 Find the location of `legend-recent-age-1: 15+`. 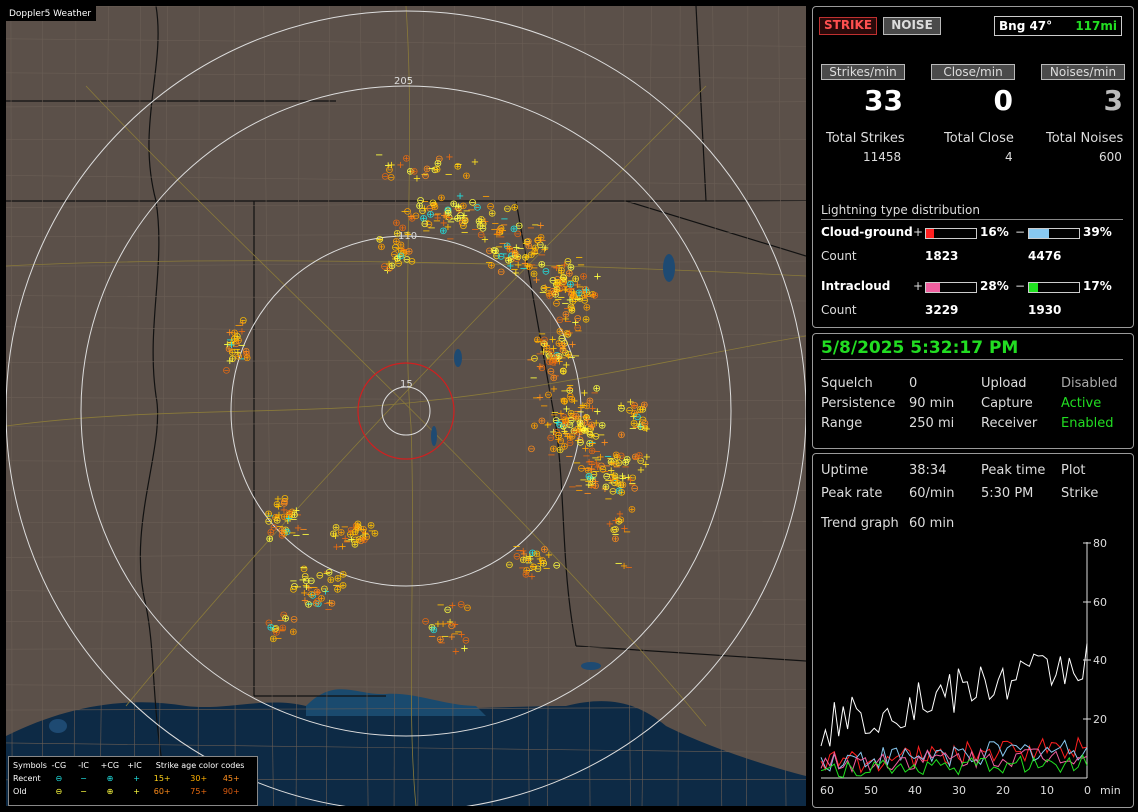

legend-recent-age-1: 15+ is located at coordinates (162, 778).